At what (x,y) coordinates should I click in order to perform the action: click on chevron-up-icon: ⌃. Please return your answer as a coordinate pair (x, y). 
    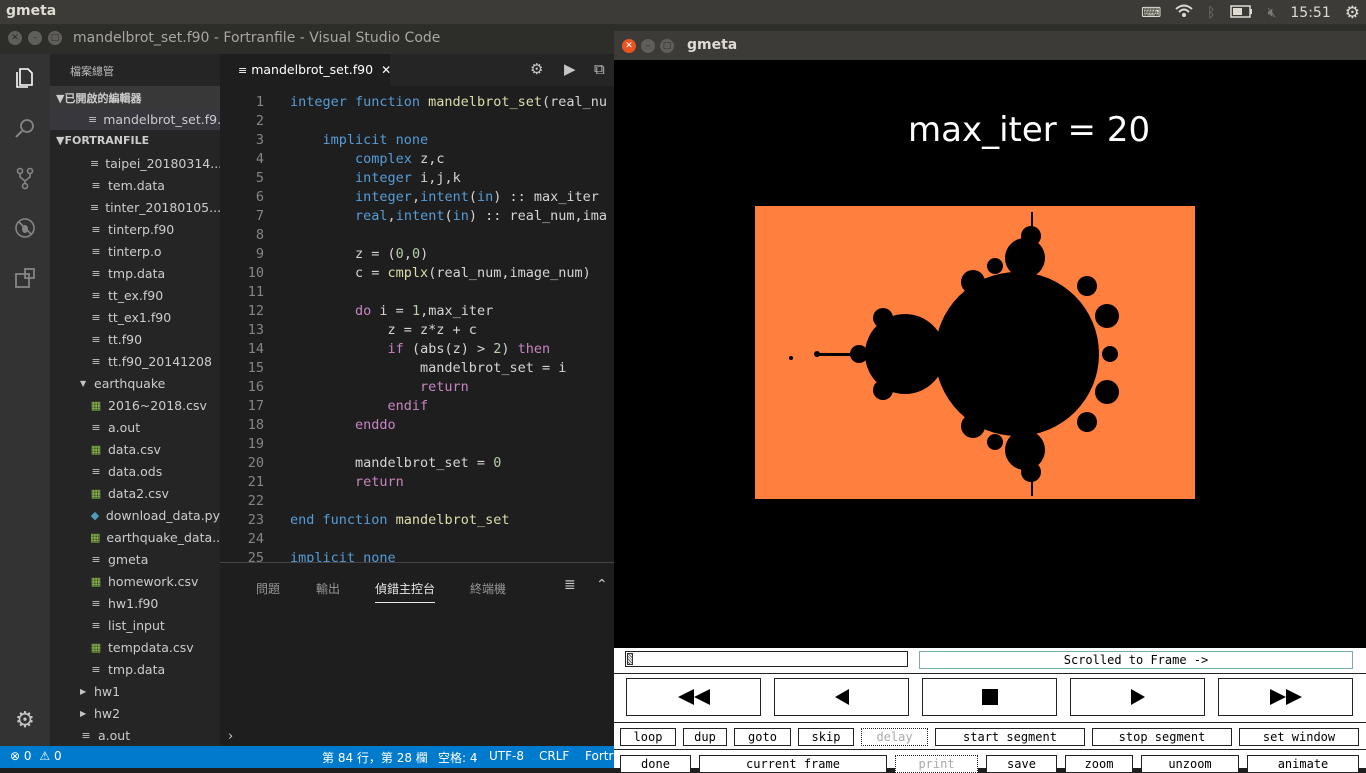
    Looking at the image, I should click on (602, 585).